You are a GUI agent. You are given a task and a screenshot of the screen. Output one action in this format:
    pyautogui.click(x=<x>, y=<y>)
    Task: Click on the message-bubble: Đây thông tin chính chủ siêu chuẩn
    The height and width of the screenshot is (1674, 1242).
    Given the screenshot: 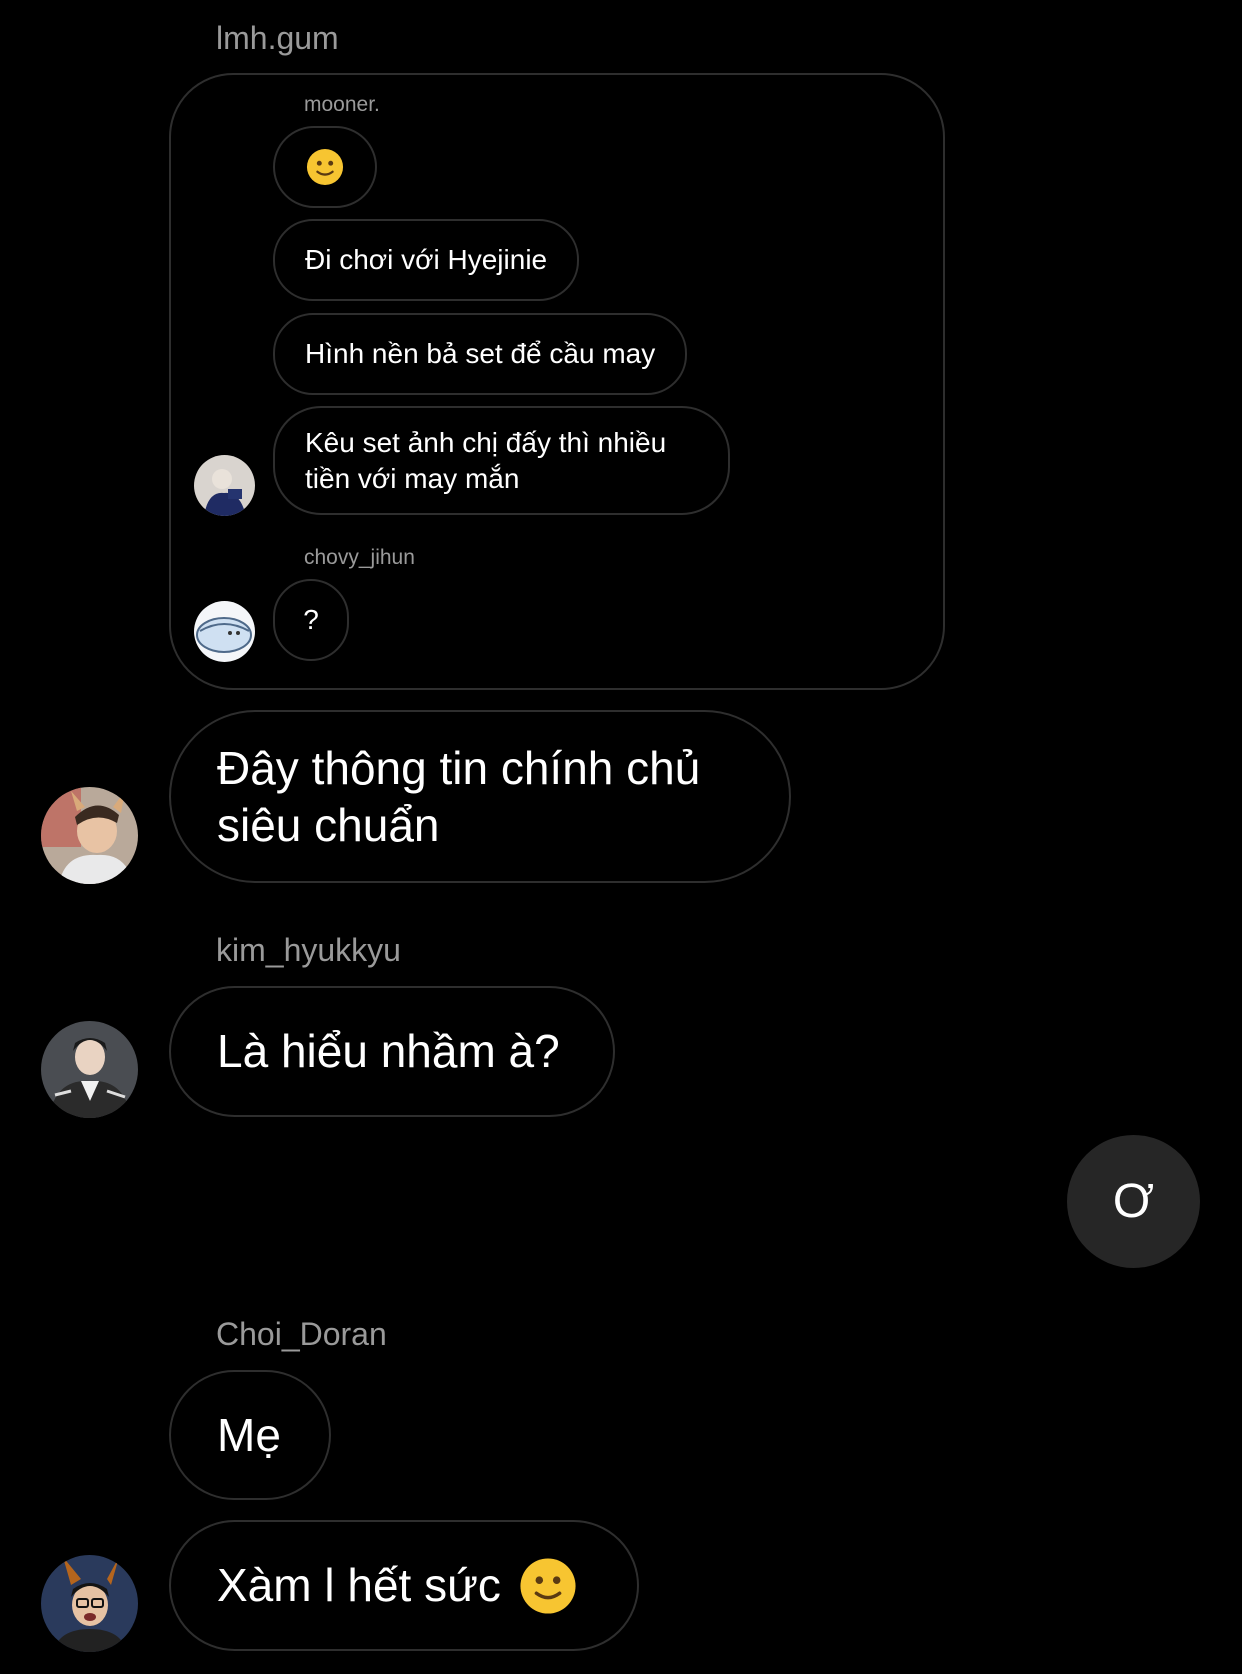 What is the action you would take?
    pyautogui.click(x=480, y=796)
    